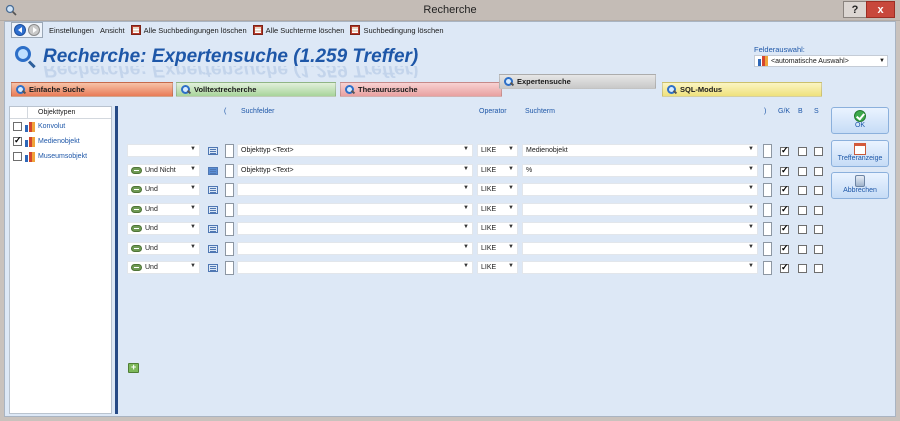  Describe the element at coordinates (20, 30) in the screenshot. I see `back-icon` at that location.